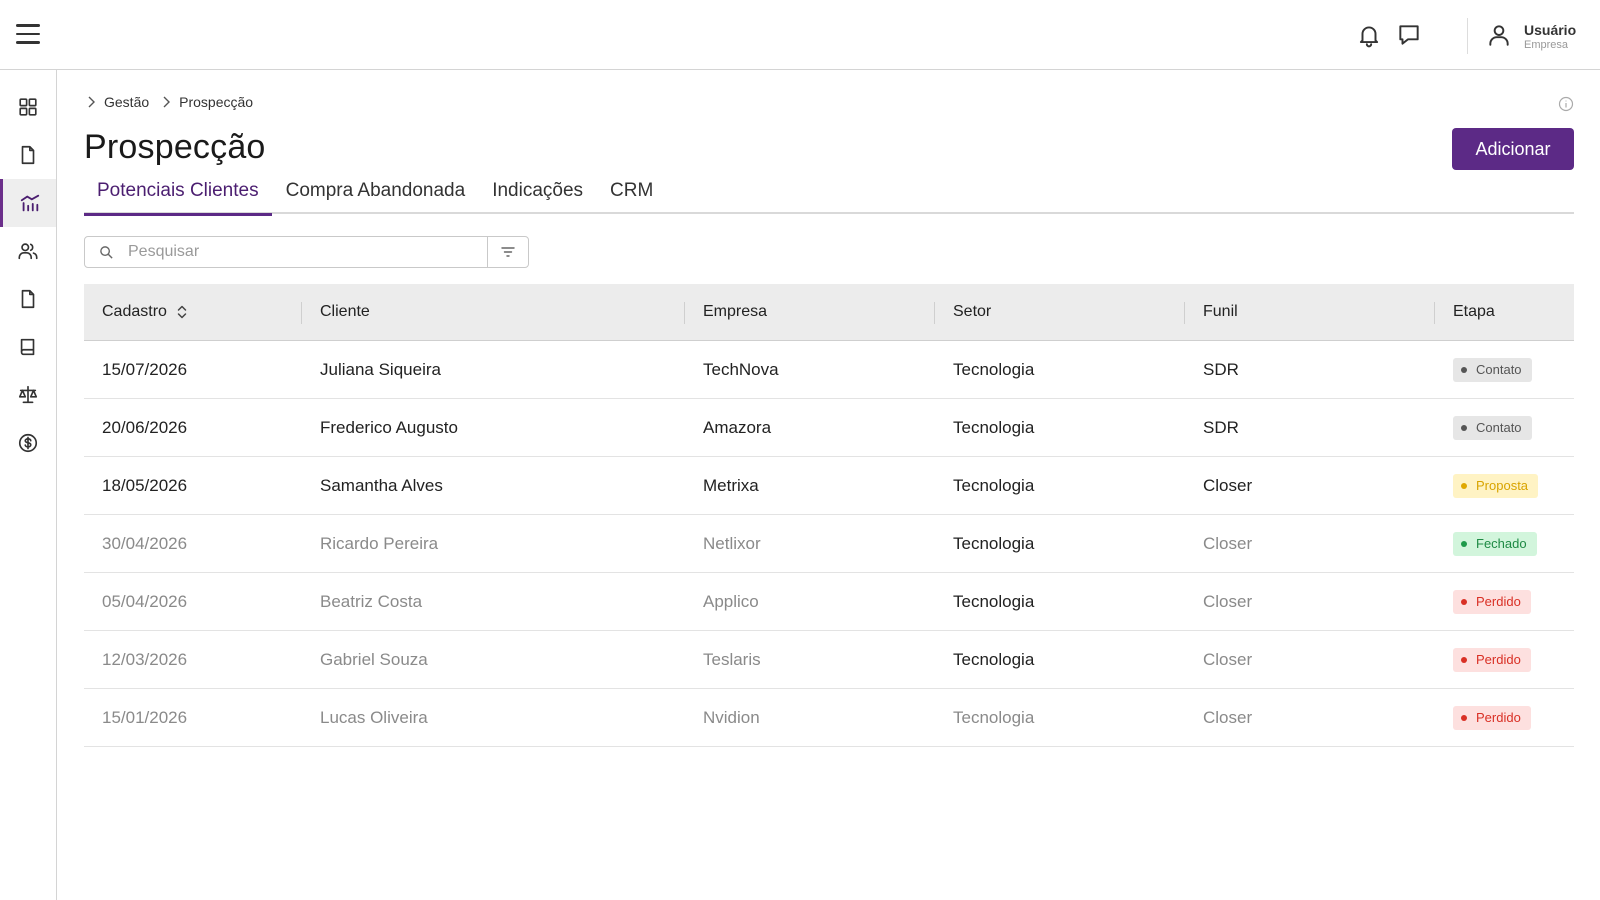 The height and width of the screenshot is (900, 1600). Describe the element at coordinates (145, 717) in the screenshot. I see `cell-cadastro: 15/01/2026` at that location.